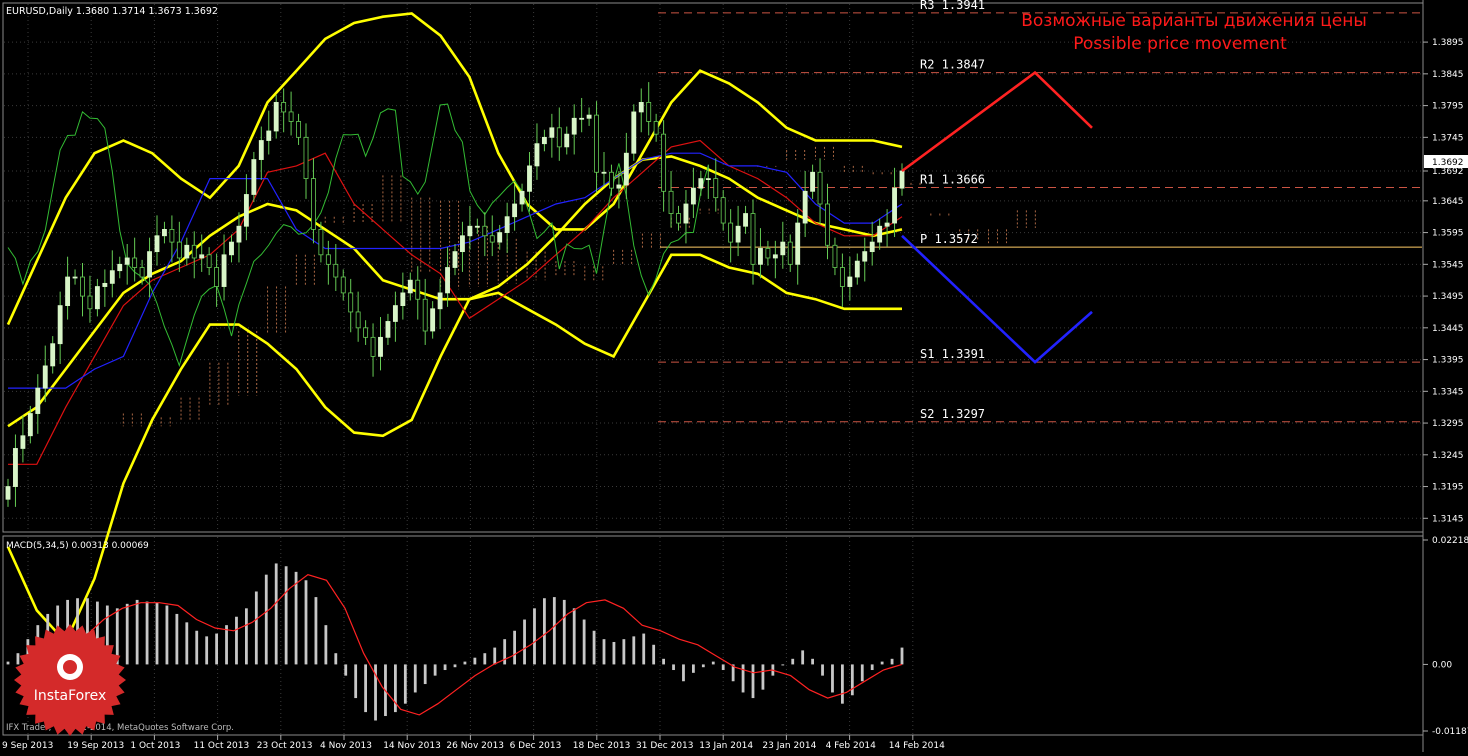  Describe the element at coordinates (346, 746) in the screenshot. I see `time-tick-label: 4 Nov 2013` at that location.